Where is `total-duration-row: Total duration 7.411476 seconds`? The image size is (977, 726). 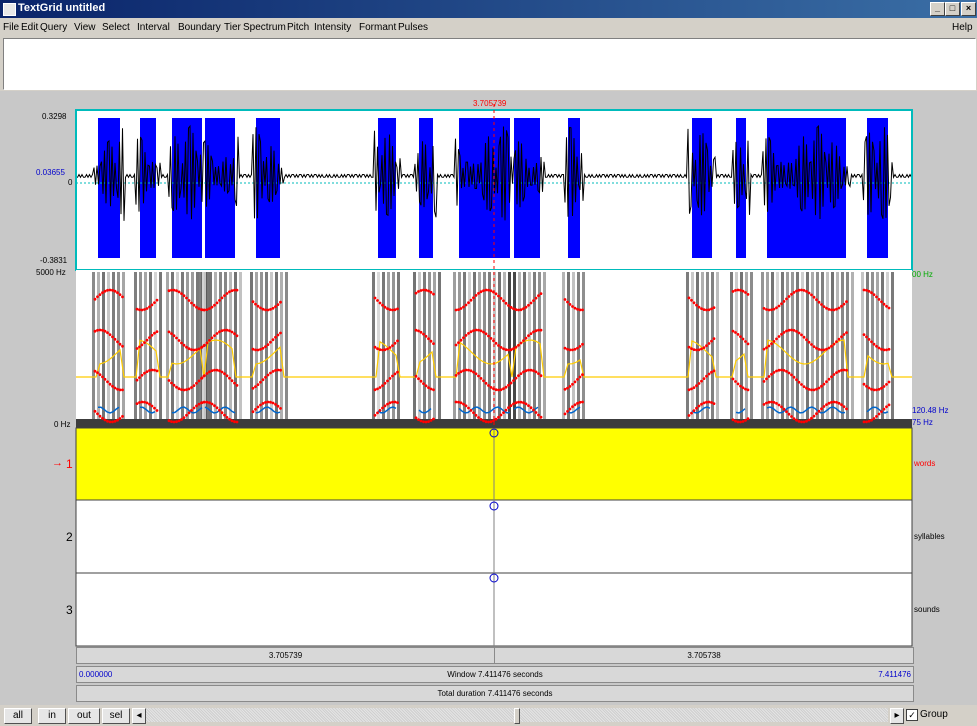 total-duration-row: Total duration 7.411476 seconds is located at coordinates (495, 693).